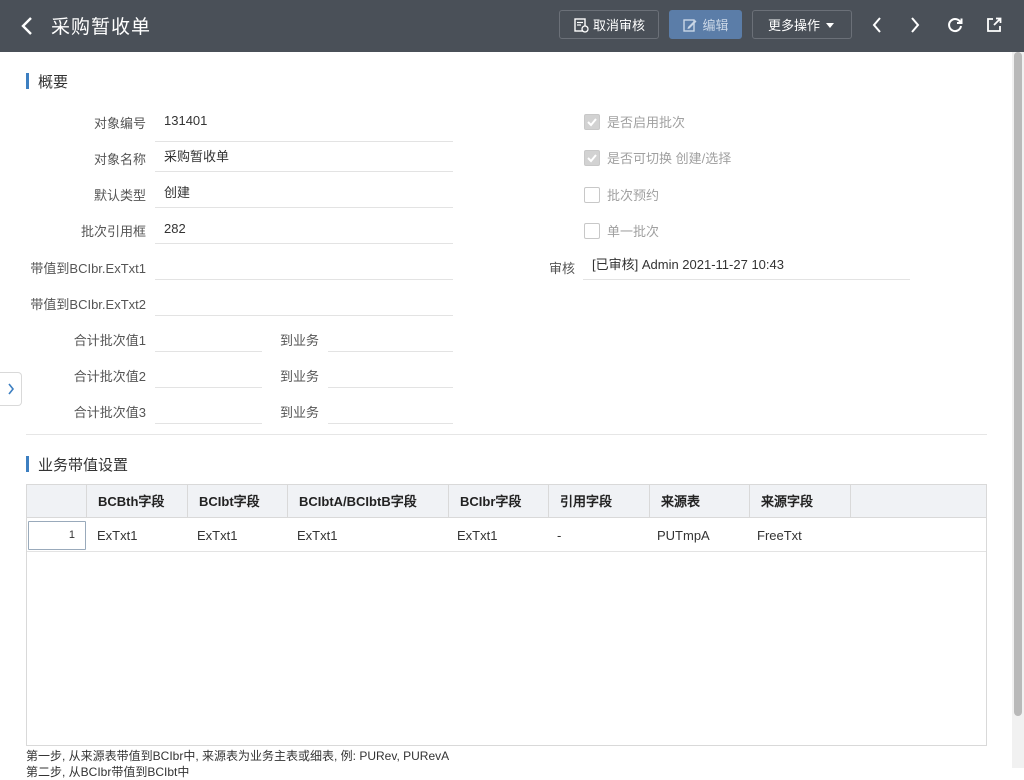 This screenshot has height=780, width=1024. I want to click on refresh-button, so click(955, 25).